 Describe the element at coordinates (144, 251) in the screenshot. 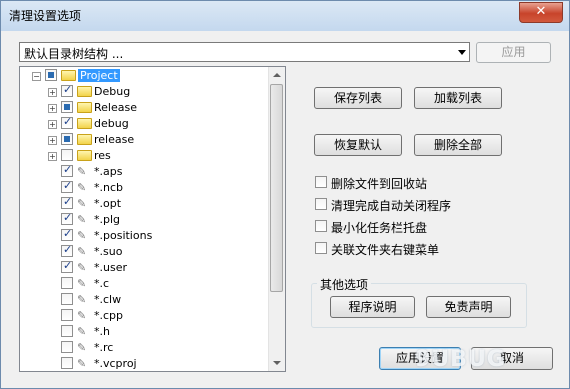

I see `tree-file-row: ✎ *.suo` at that location.